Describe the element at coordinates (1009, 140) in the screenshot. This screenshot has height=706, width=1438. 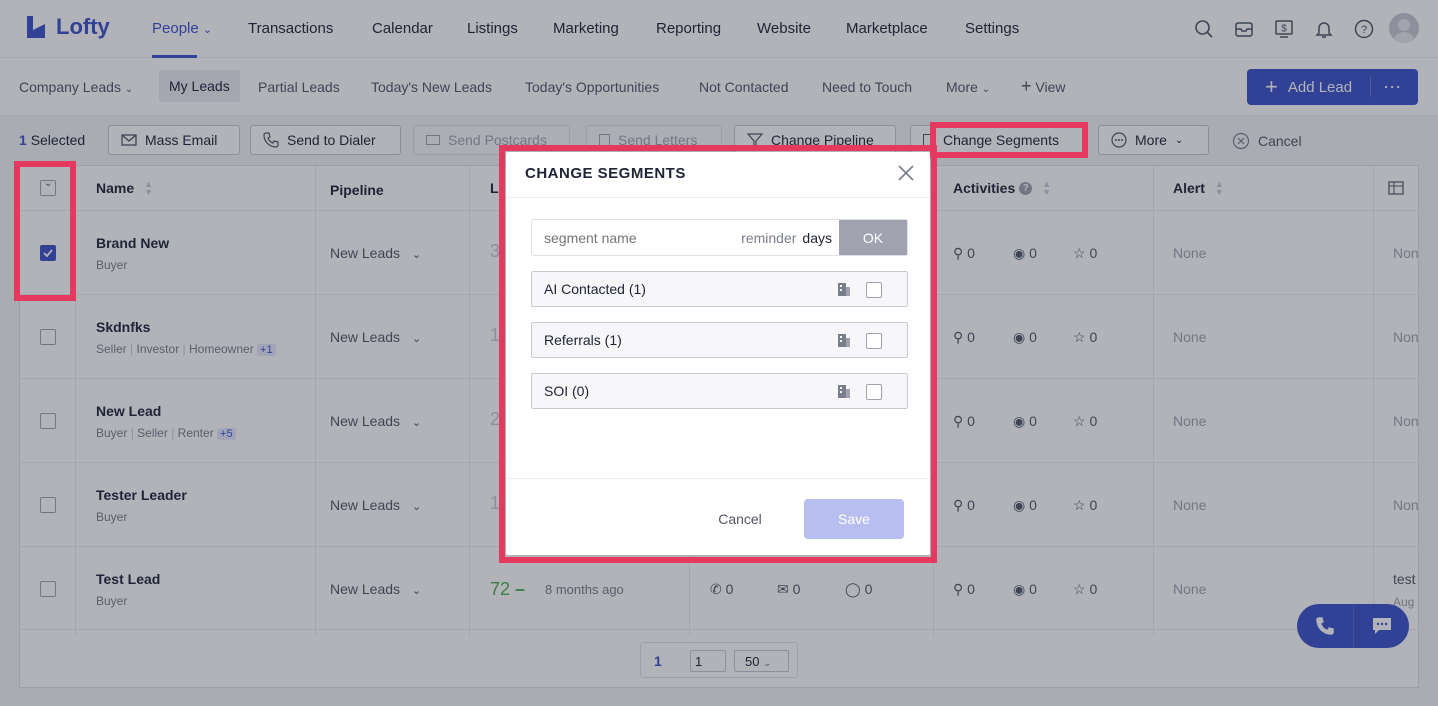
I see `highlight-change-segments` at that location.